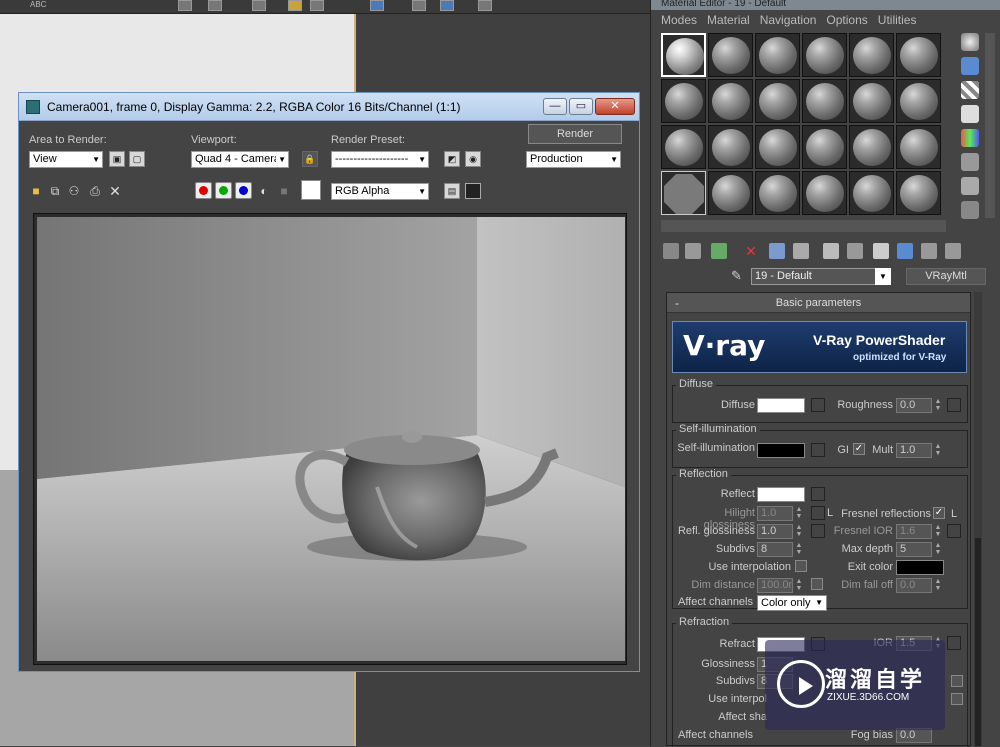  Describe the element at coordinates (573, 159) in the screenshot. I see `production-dropdown: Production ▼` at that location.